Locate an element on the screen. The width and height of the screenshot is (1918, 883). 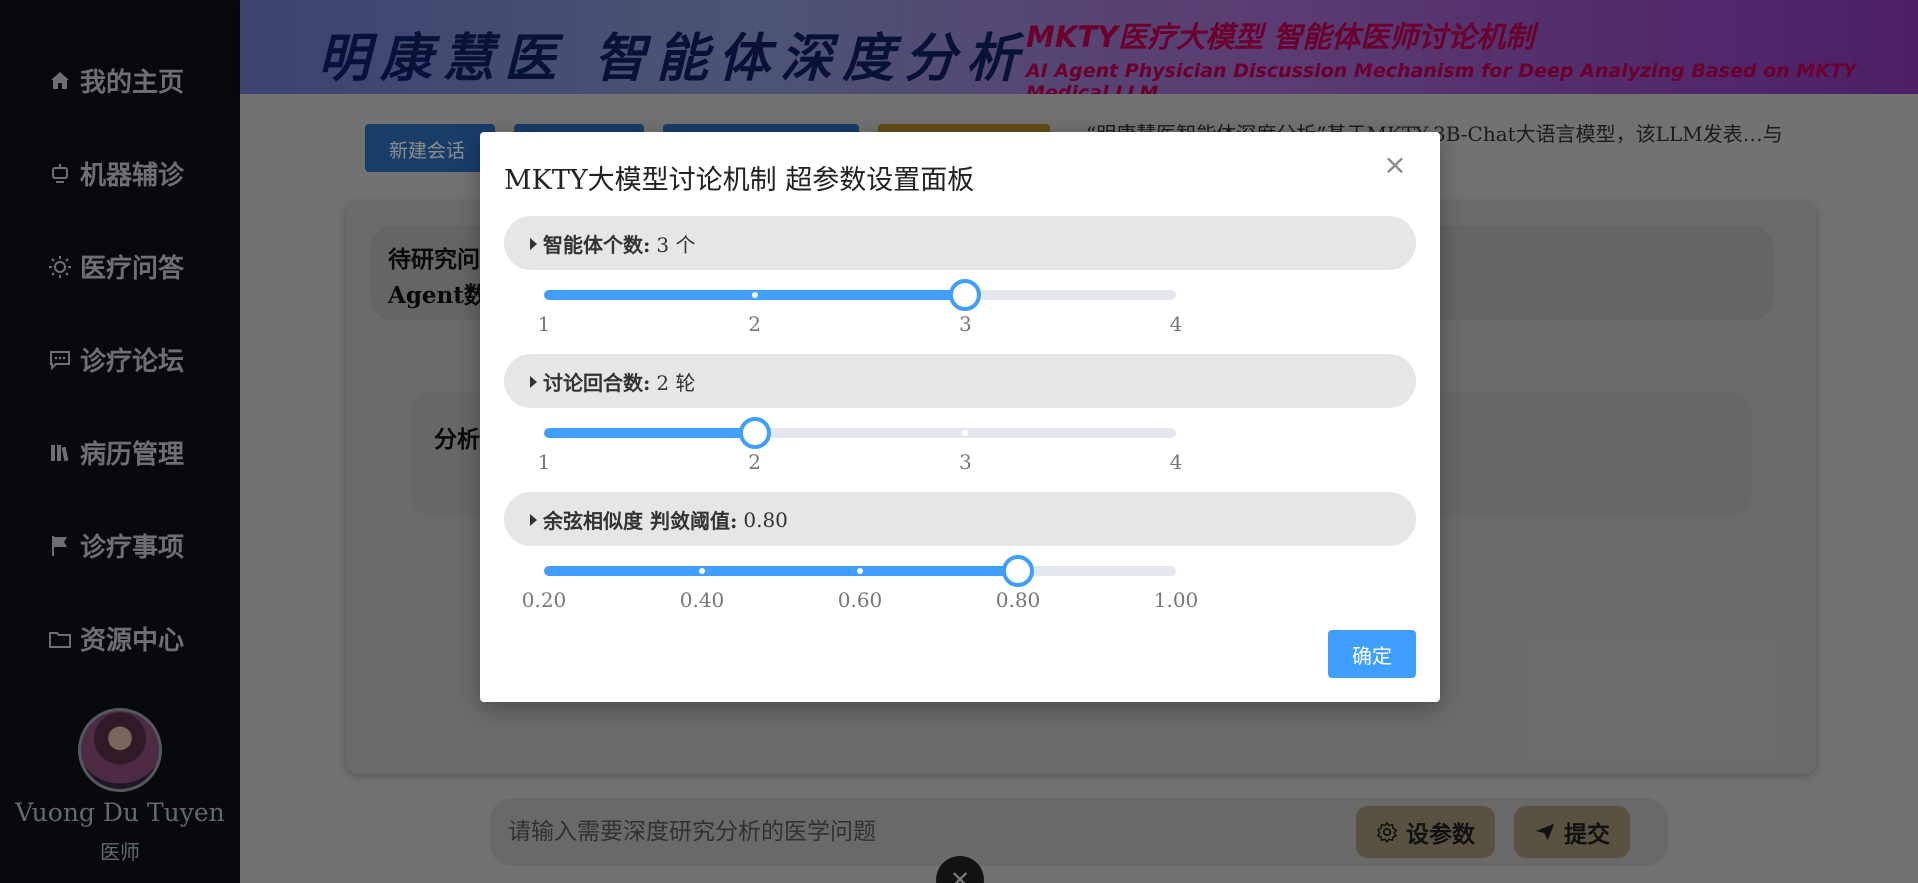
section-header: 余弦相似度 判敛阈值: 0.80 is located at coordinates (659, 519).